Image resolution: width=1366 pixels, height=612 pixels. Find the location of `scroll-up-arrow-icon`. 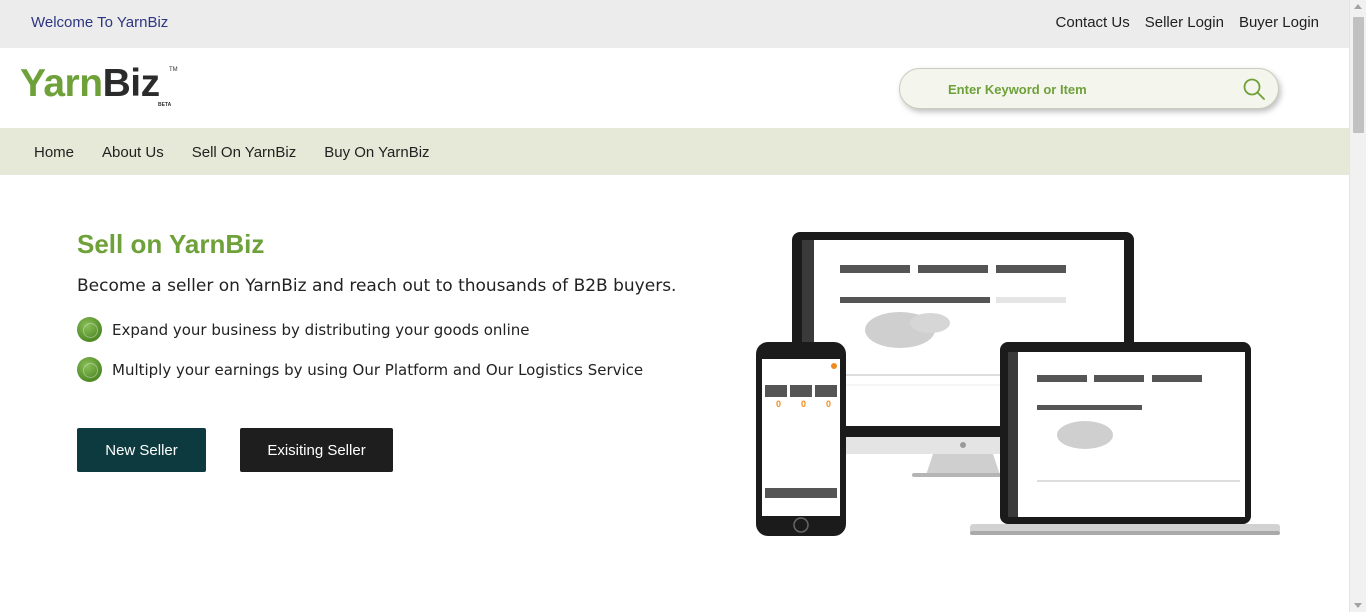

scroll-up-arrow-icon is located at coordinates (1358, 6).